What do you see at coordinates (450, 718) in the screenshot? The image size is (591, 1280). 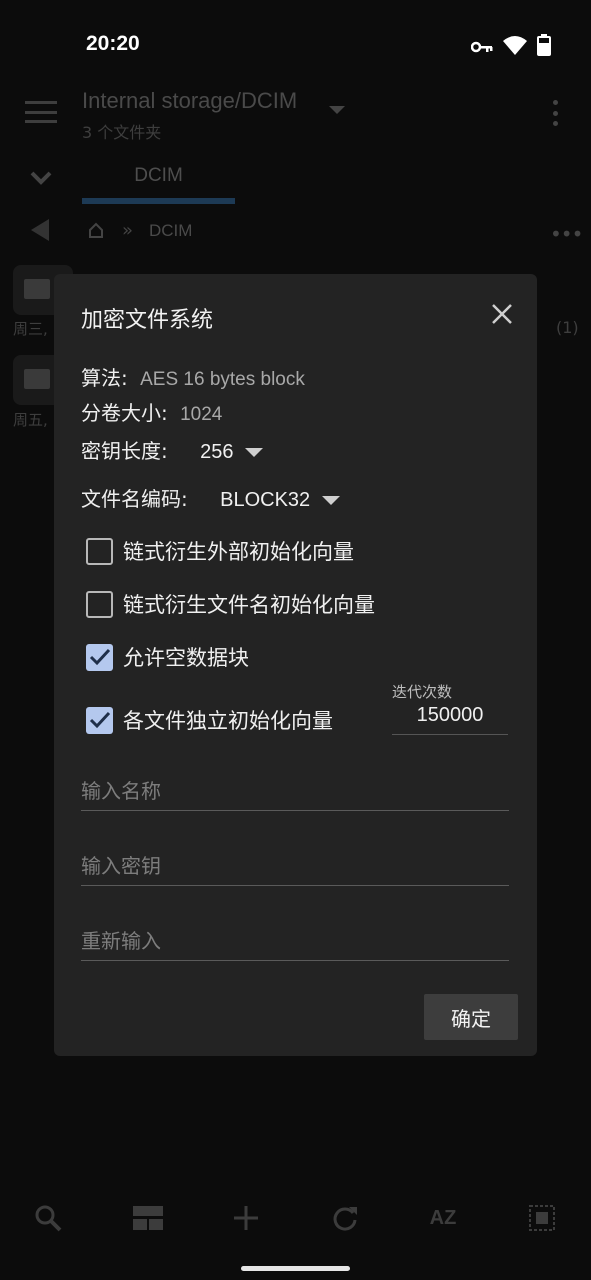 I see `iterations-input: 150000` at bounding box center [450, 718].